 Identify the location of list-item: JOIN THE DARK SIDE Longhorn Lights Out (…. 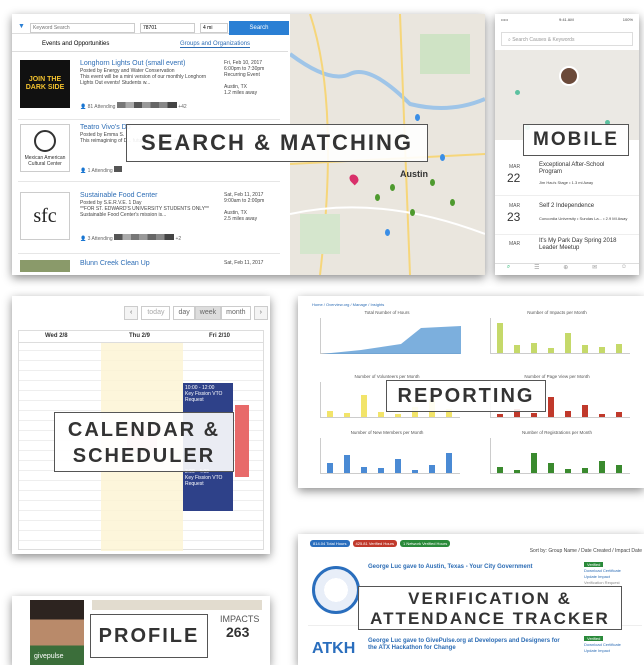
(149, 89).